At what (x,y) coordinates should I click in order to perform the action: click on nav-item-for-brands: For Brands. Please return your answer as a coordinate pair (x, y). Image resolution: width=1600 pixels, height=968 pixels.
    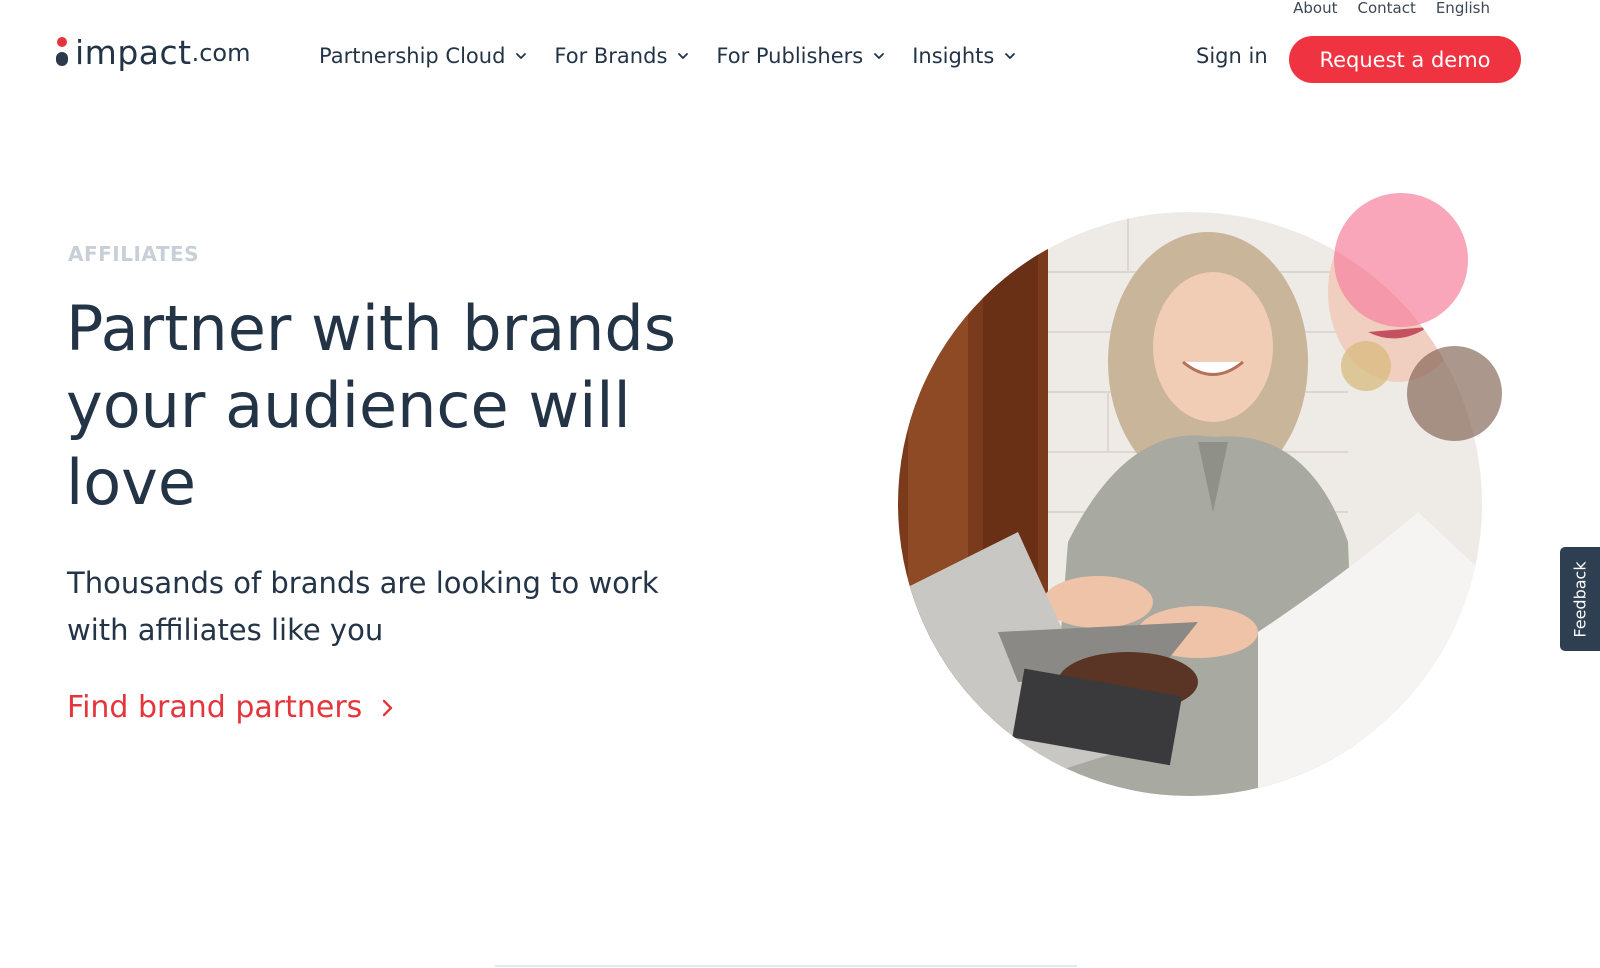
    Looking at the image, I should click on (622, 56).